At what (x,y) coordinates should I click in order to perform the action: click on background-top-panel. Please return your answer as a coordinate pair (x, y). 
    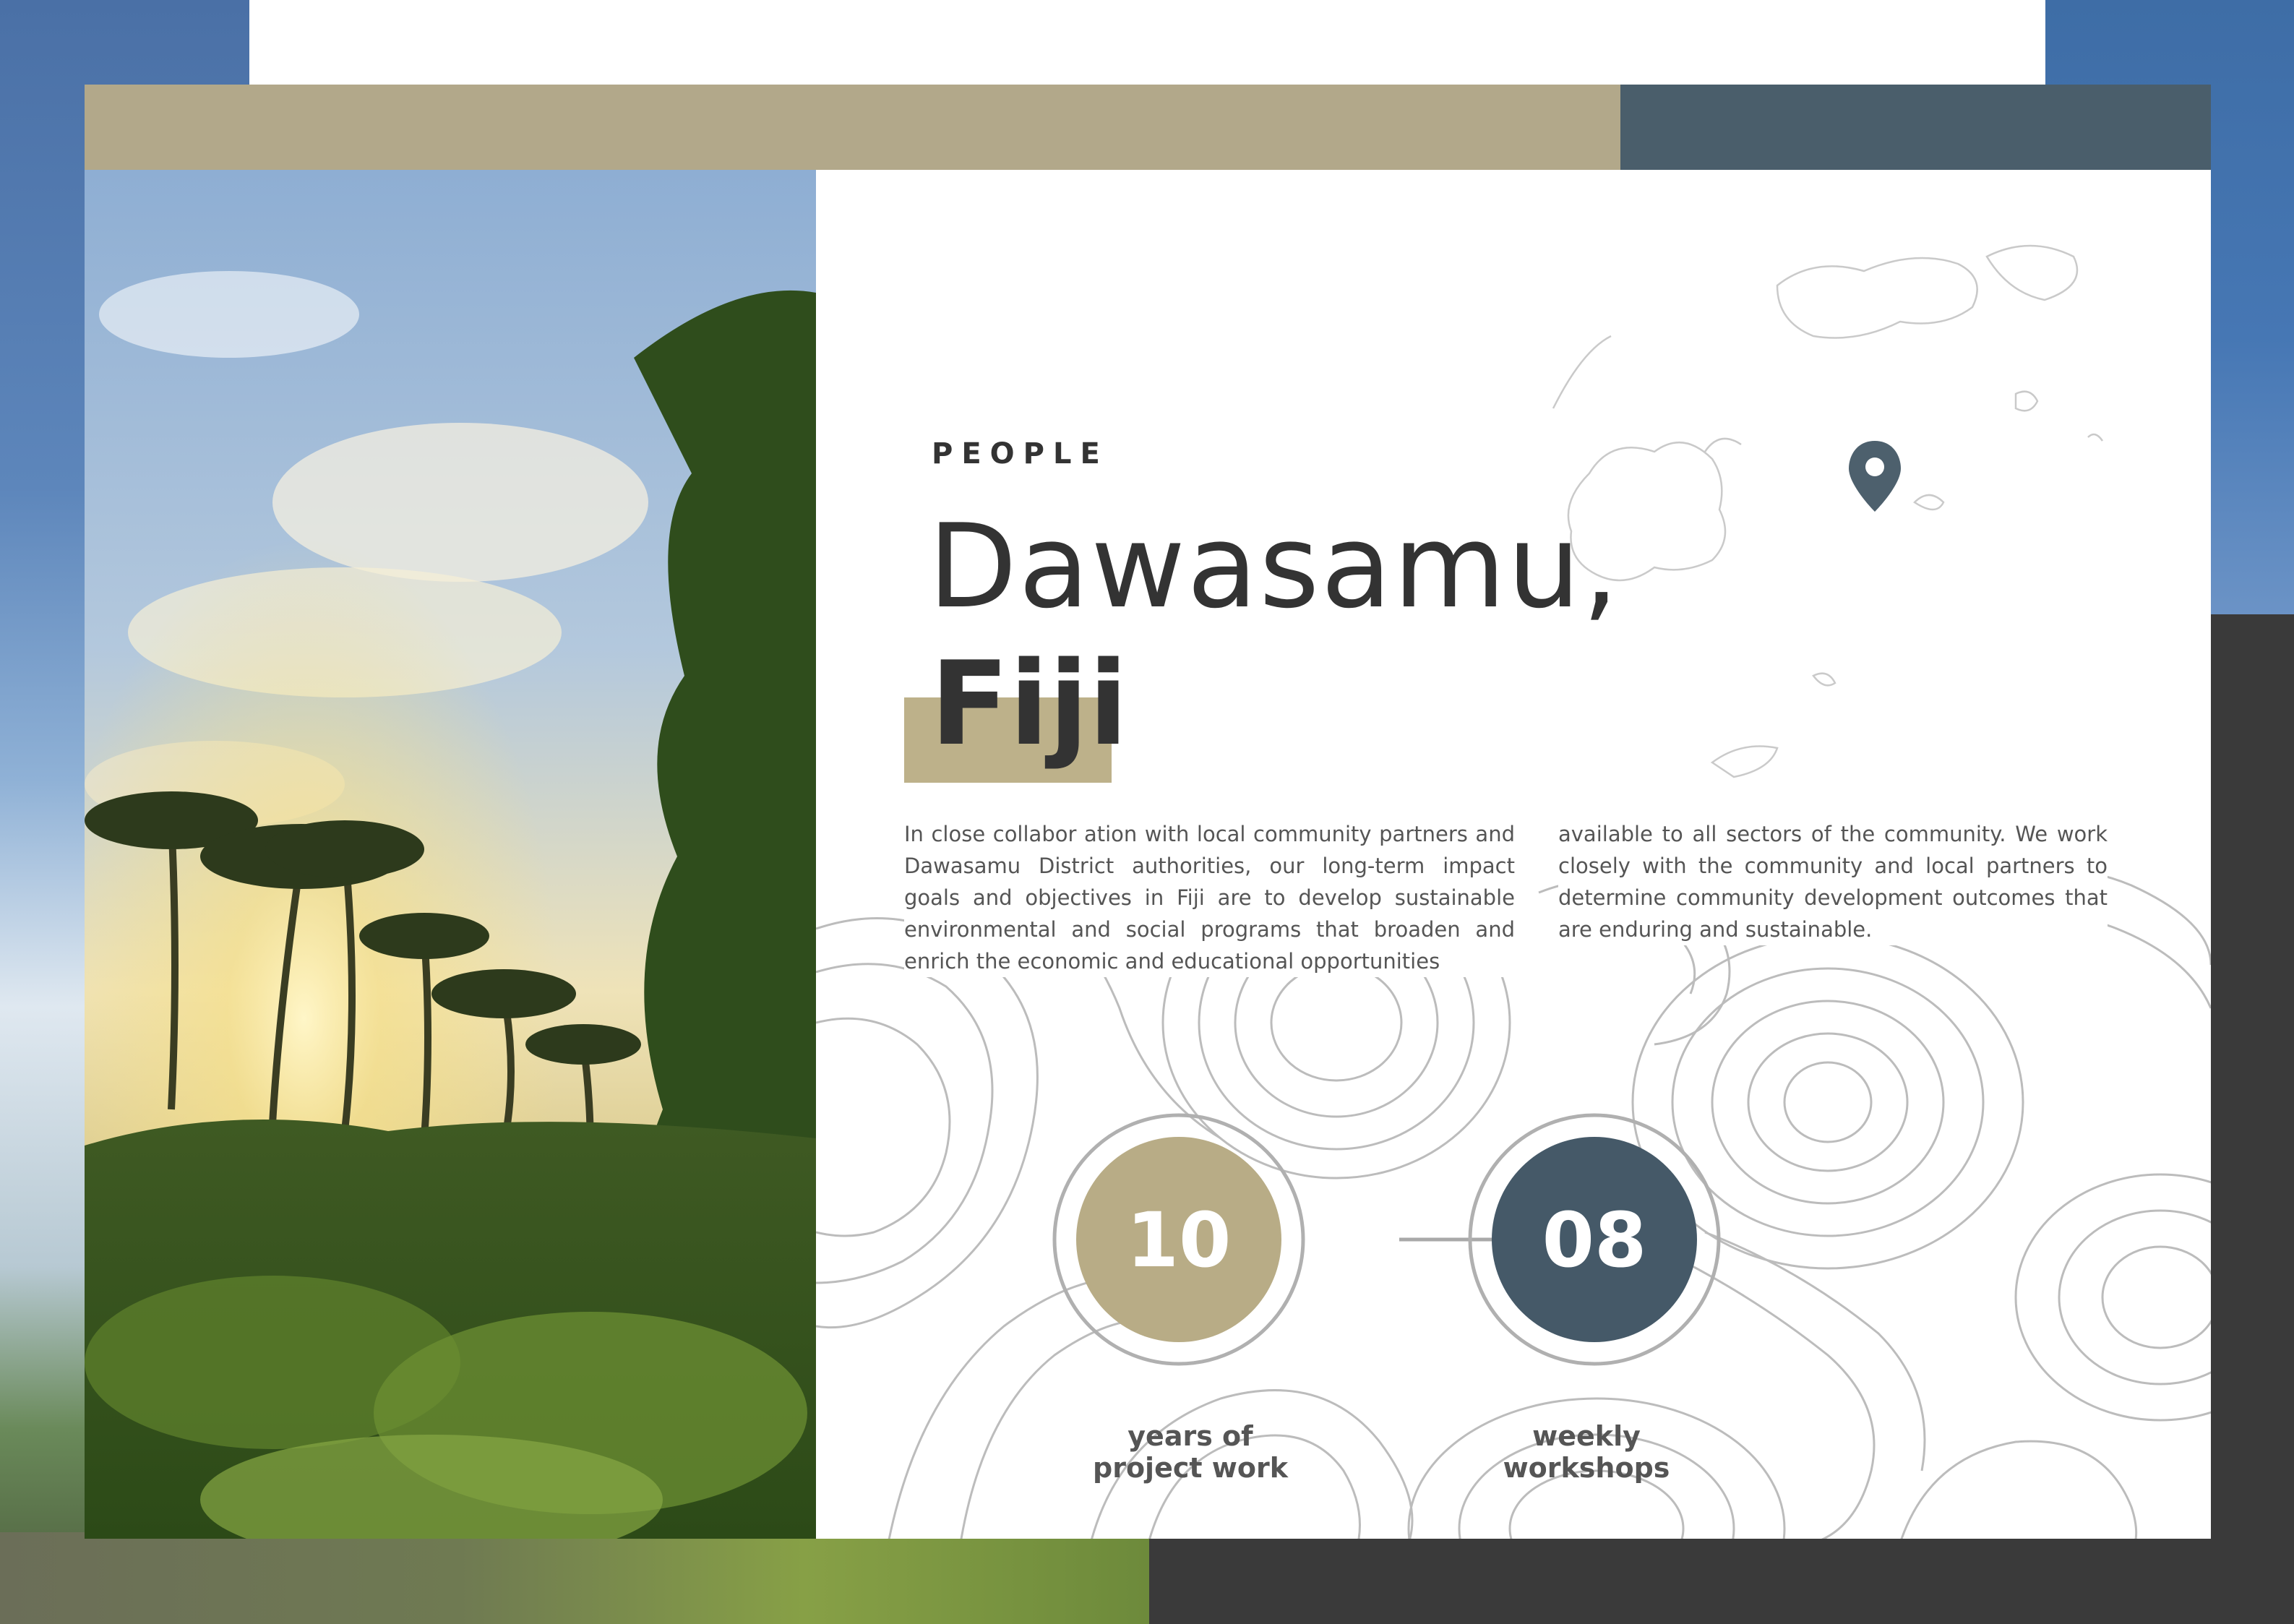
    Looking at the image, I should click on (1147, 43).